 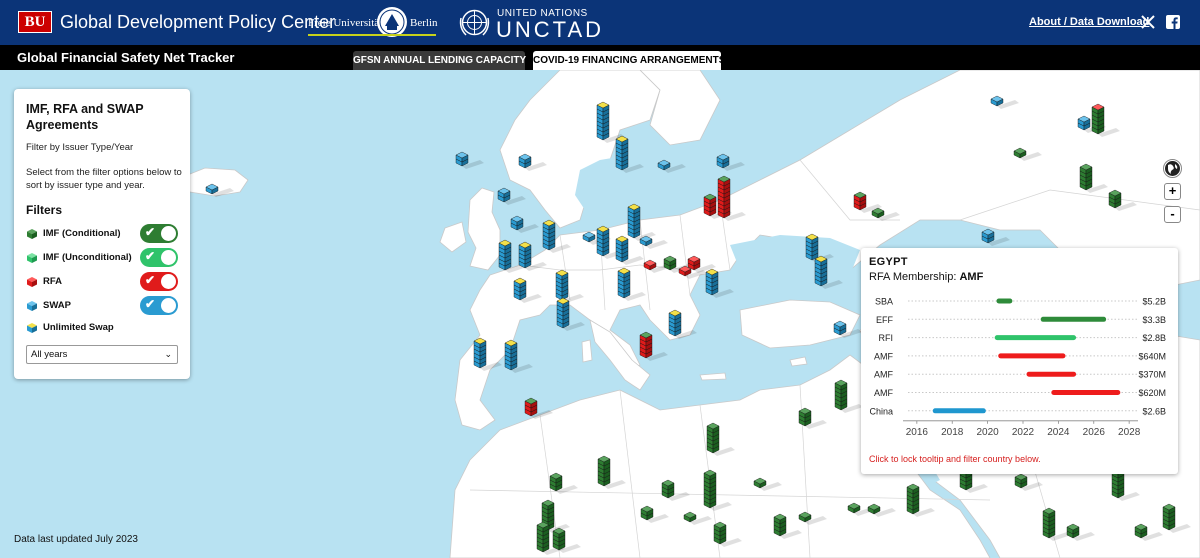 What do you see at coordinates (57, 305) in the screenshot?
I see `filter-label: SWAP` at bounding box center [57, 305].